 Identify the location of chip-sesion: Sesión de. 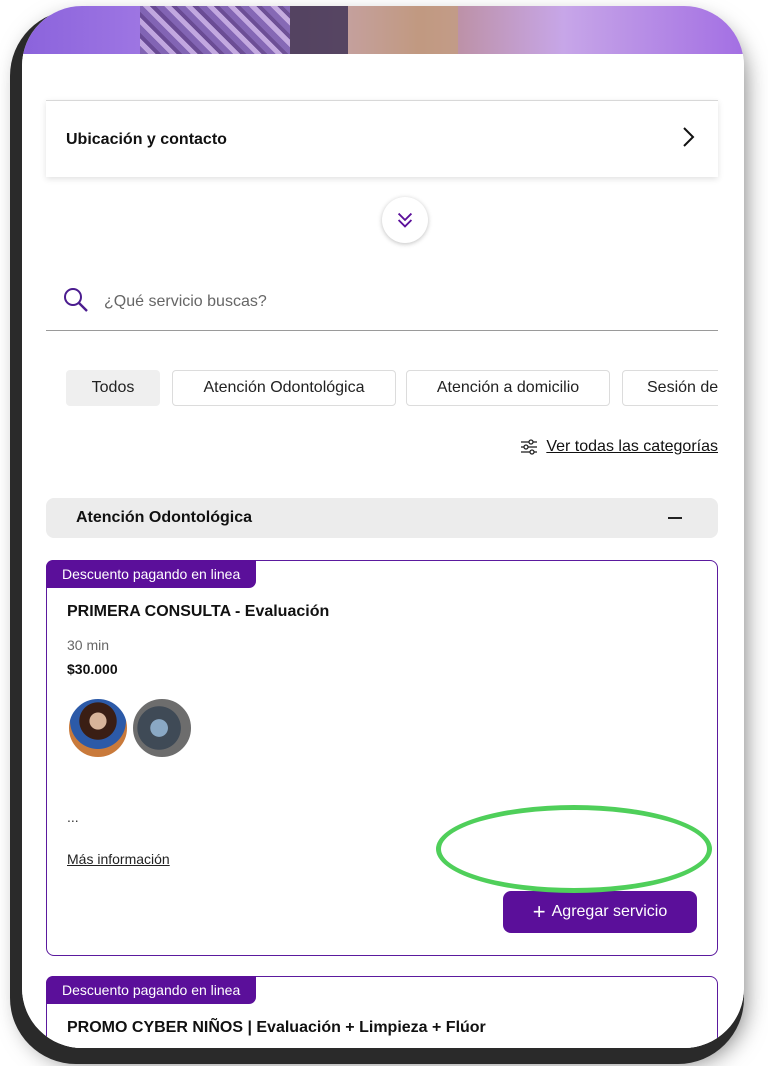
(670, 388).